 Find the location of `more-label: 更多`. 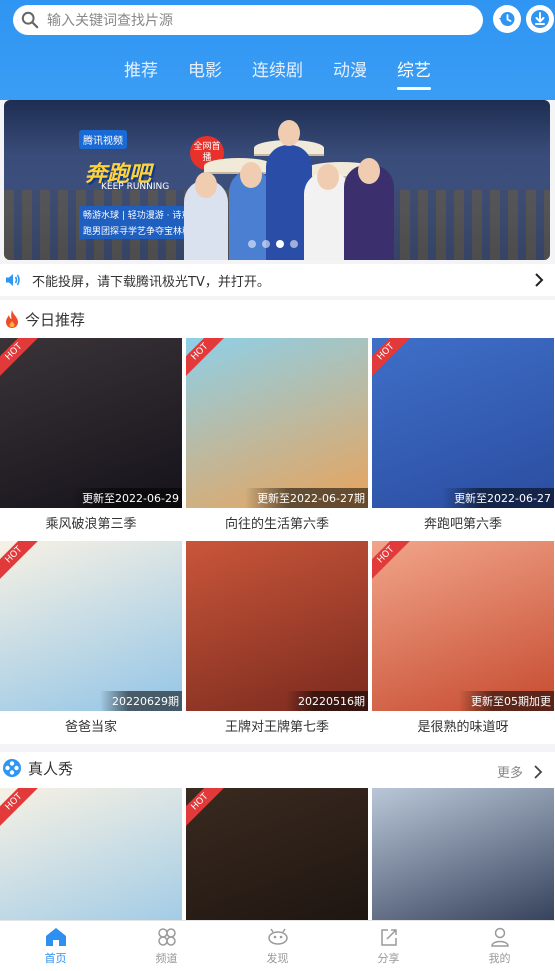

more-label: 更多 is located at coordinates (509, 773).